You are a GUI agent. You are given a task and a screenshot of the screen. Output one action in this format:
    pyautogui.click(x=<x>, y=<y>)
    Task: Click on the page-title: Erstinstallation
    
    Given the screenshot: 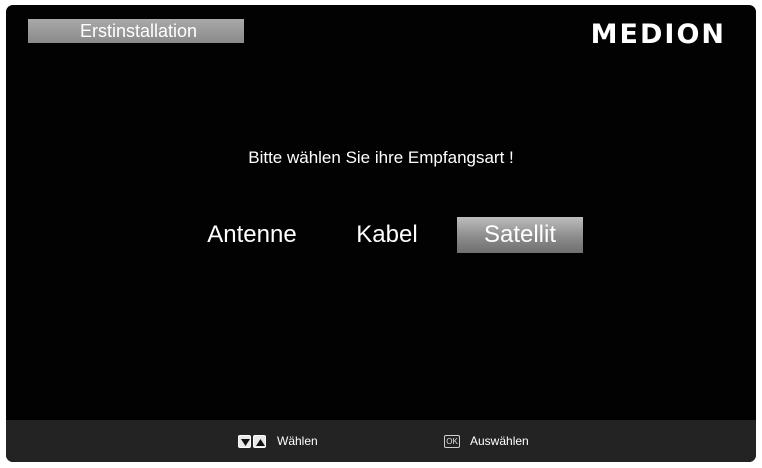 What is the action you would take?
    pyautogui.click(x=136, y=31)
    